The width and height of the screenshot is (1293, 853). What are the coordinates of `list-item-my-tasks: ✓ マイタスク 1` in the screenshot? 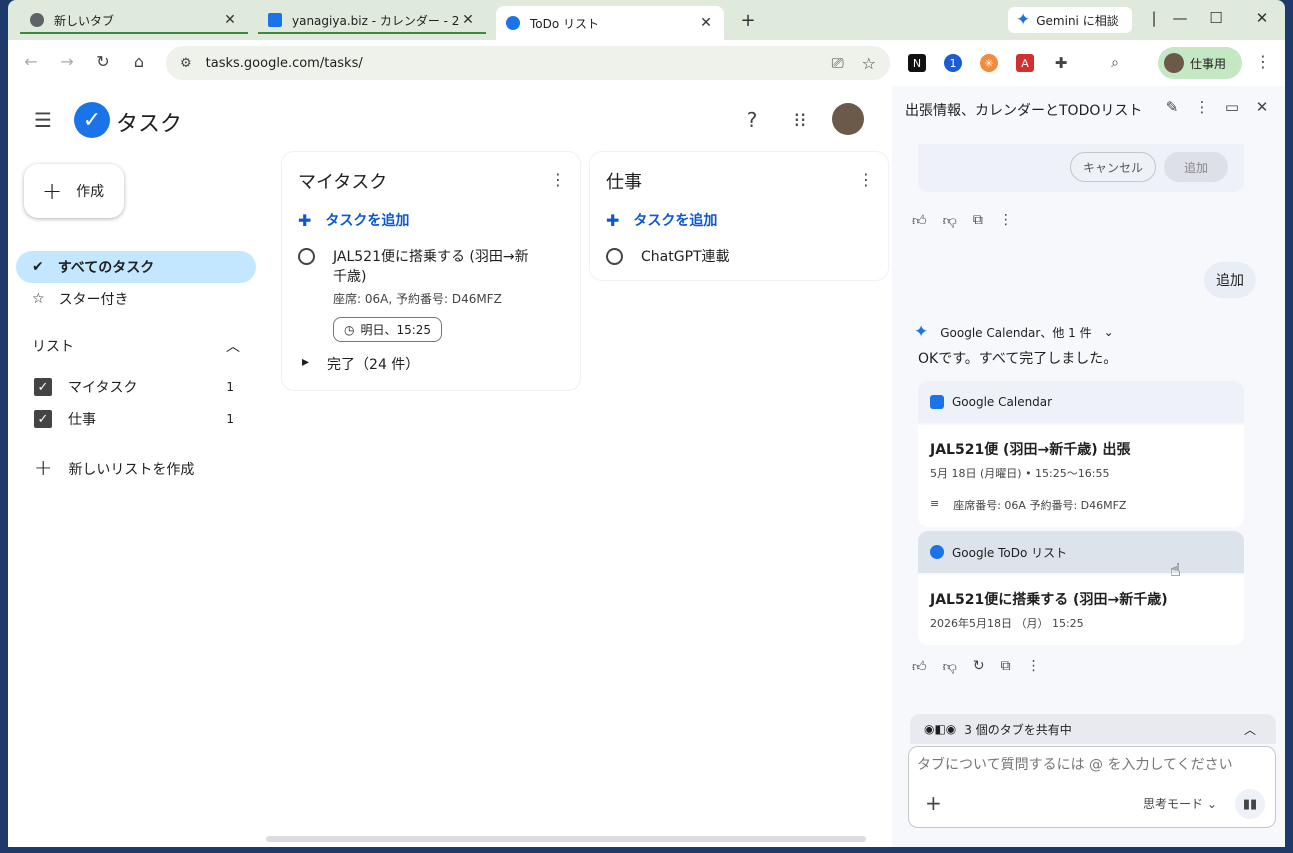 It's located at (134, 387).